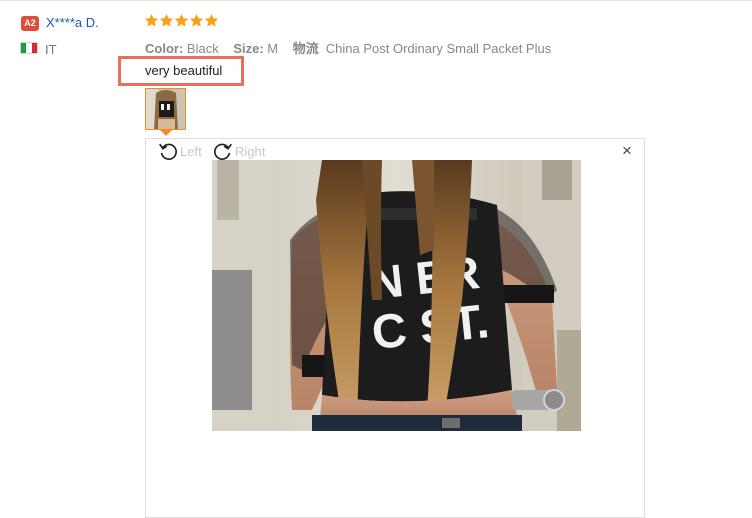 The width and height of the screenshot is (752, 518). I want to click on top-divider, so click(376, 0).